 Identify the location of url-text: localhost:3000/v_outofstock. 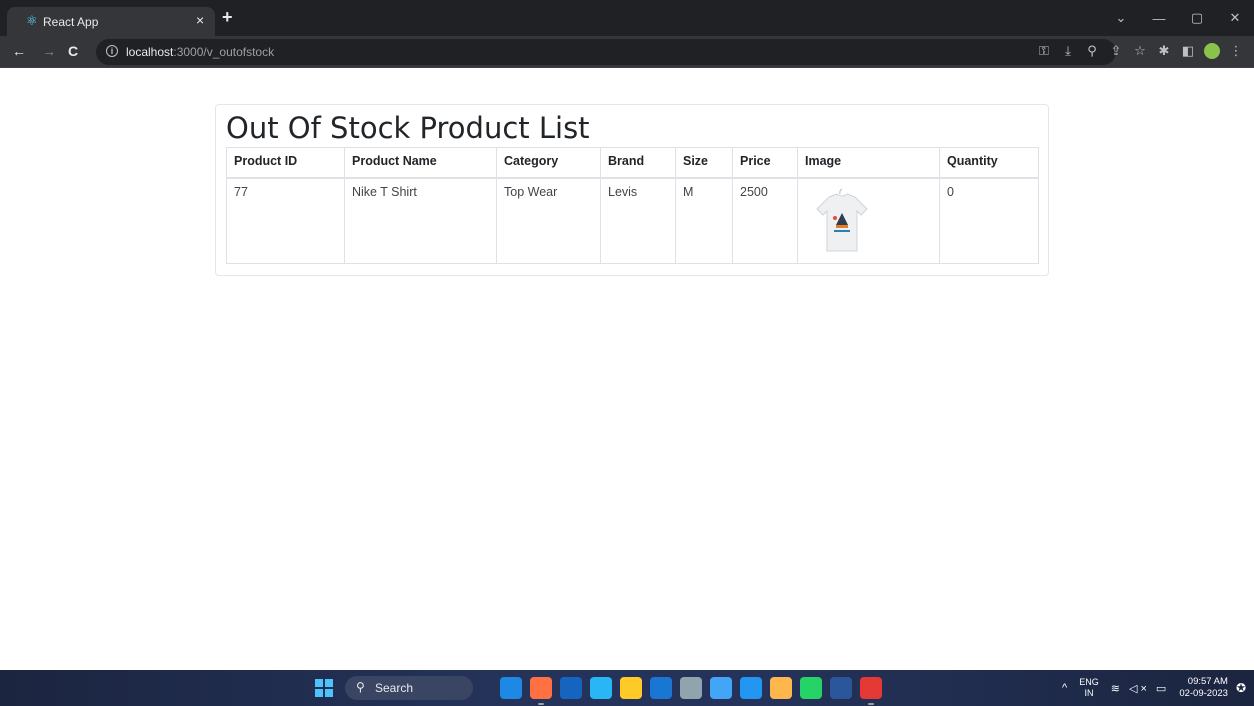
(200, 52).